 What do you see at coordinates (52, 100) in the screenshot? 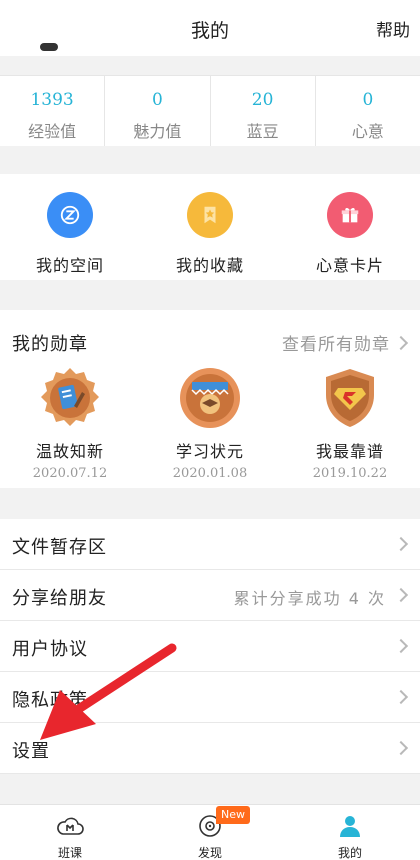
I see `stat-value: 1393` at bounding box center [52, 100].